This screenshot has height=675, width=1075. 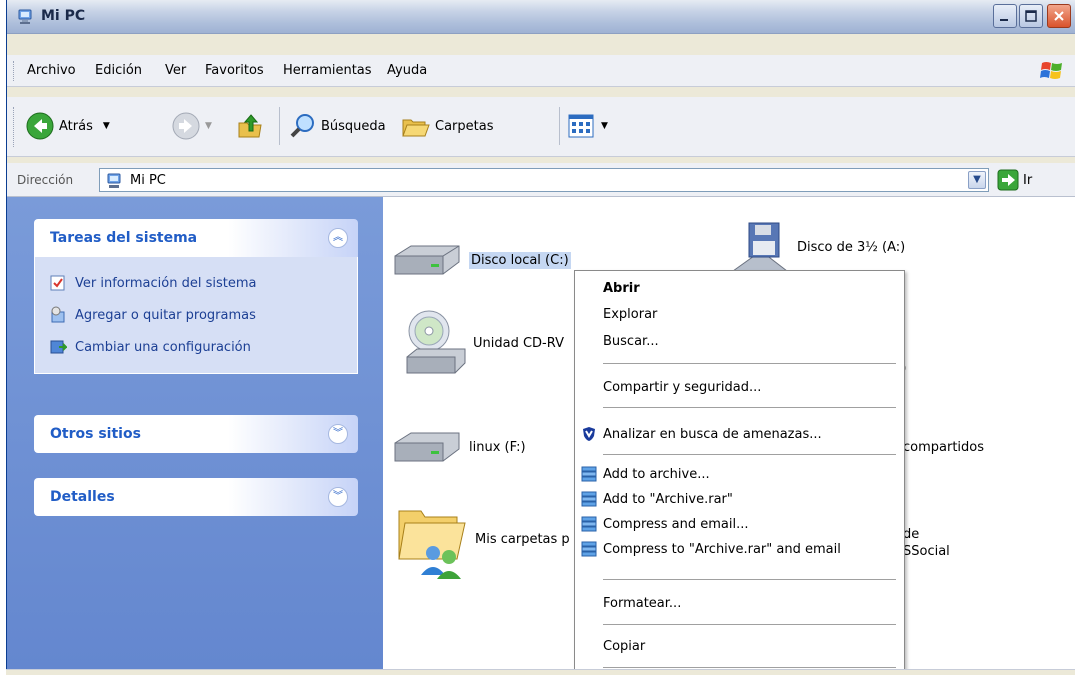 I want to click on drive-label: Disco local (C:), so click(x=520, y=260).